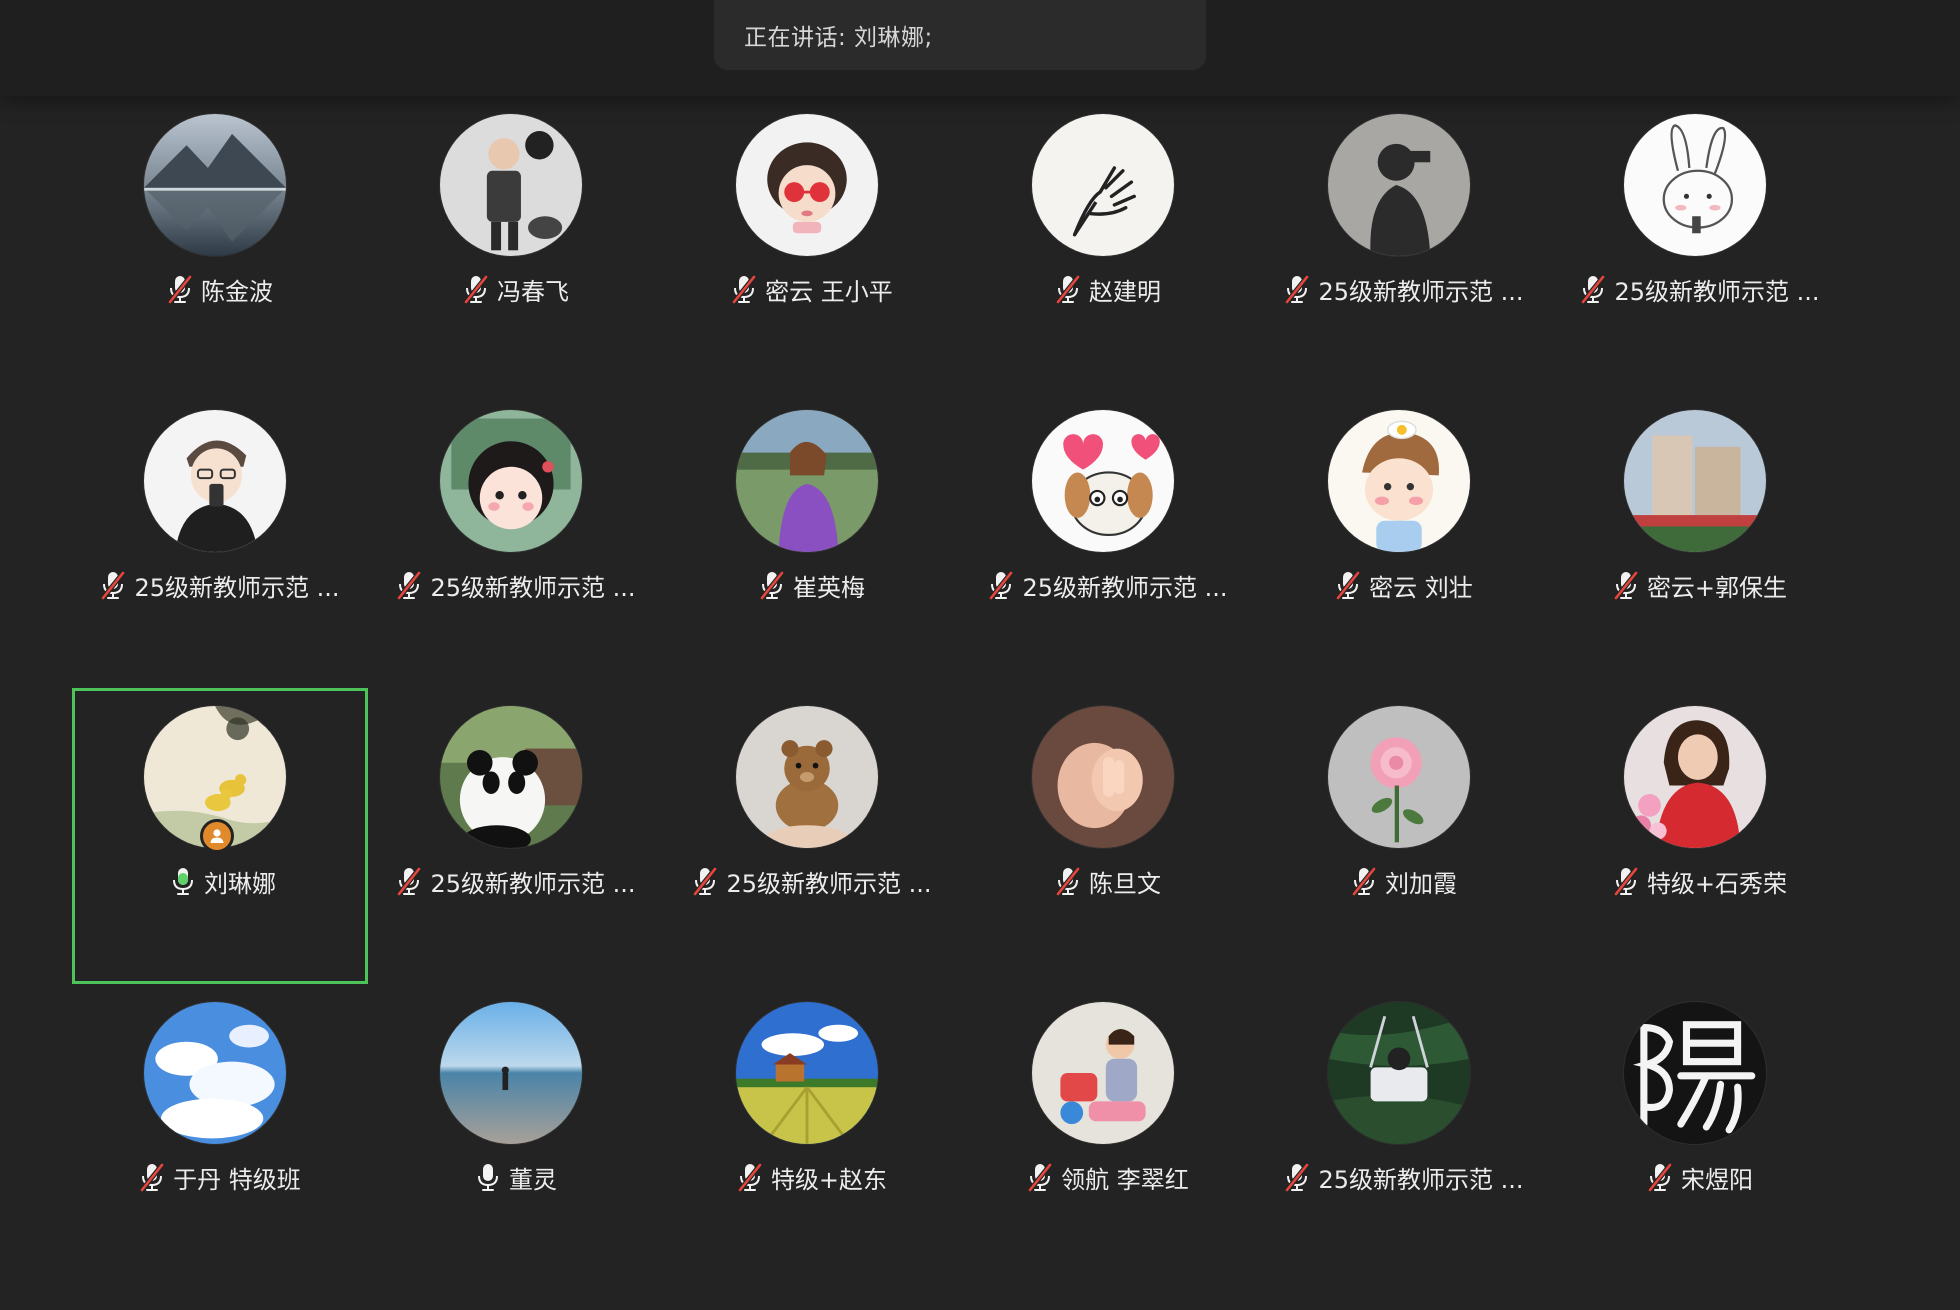 The image size is (1960, 1310). What do you see at coordinates (1717, 1179) in the screenshot?
I see `participant-name: 宋煜阳` at bounding box center [1717, 1179].